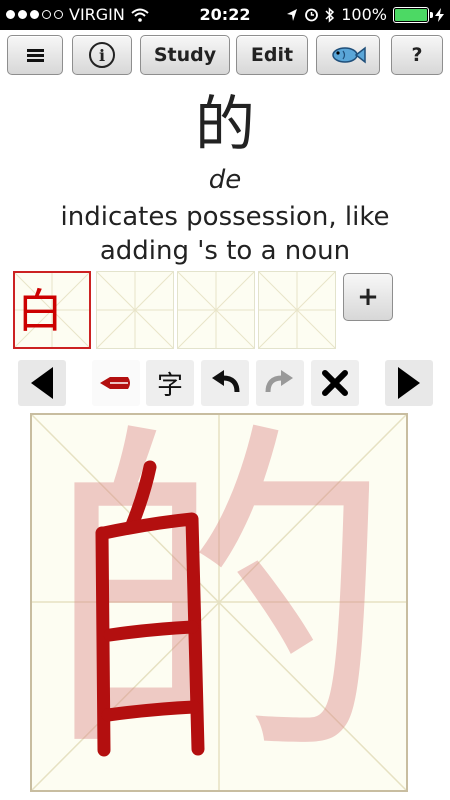  I want to click on help-button: ?, so click(417, 55).